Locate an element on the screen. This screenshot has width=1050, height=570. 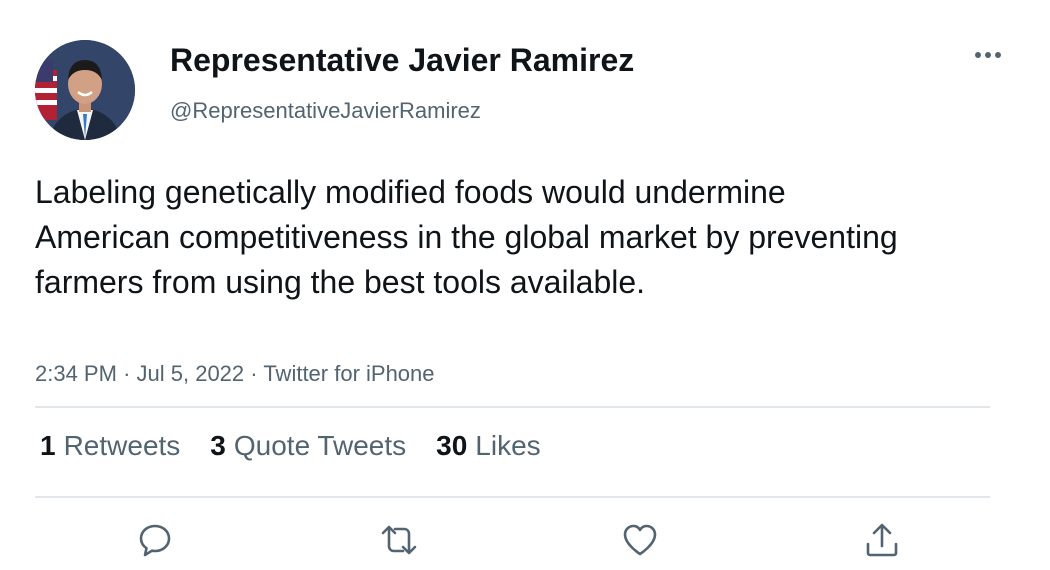
more-options-button is located at coordinates (988, 55).